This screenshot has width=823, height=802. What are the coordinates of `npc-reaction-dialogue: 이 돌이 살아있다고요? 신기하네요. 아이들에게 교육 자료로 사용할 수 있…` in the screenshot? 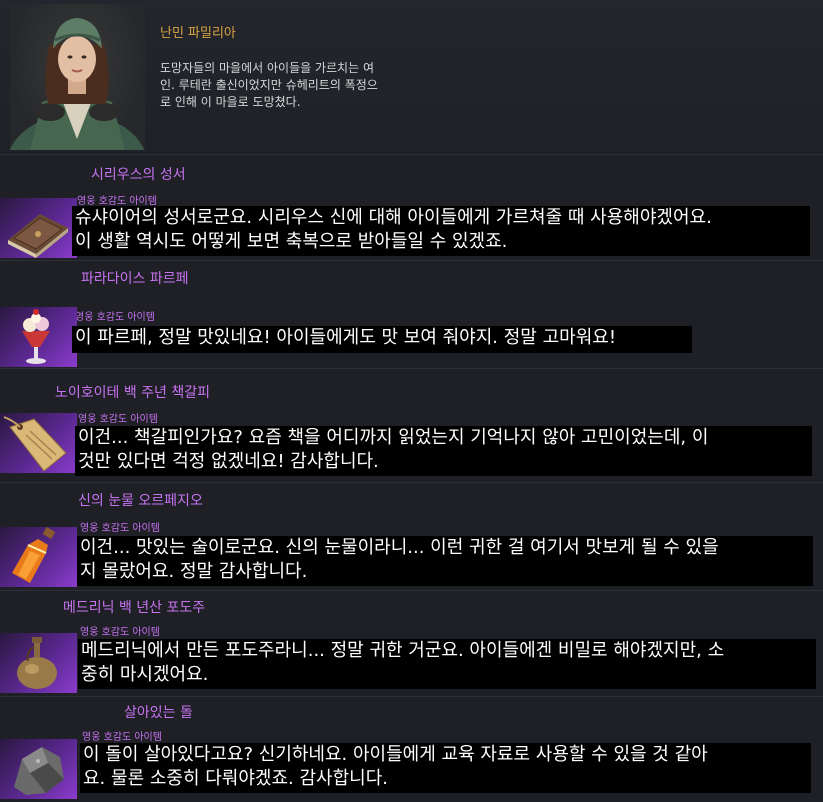 It's located at (445, 768).